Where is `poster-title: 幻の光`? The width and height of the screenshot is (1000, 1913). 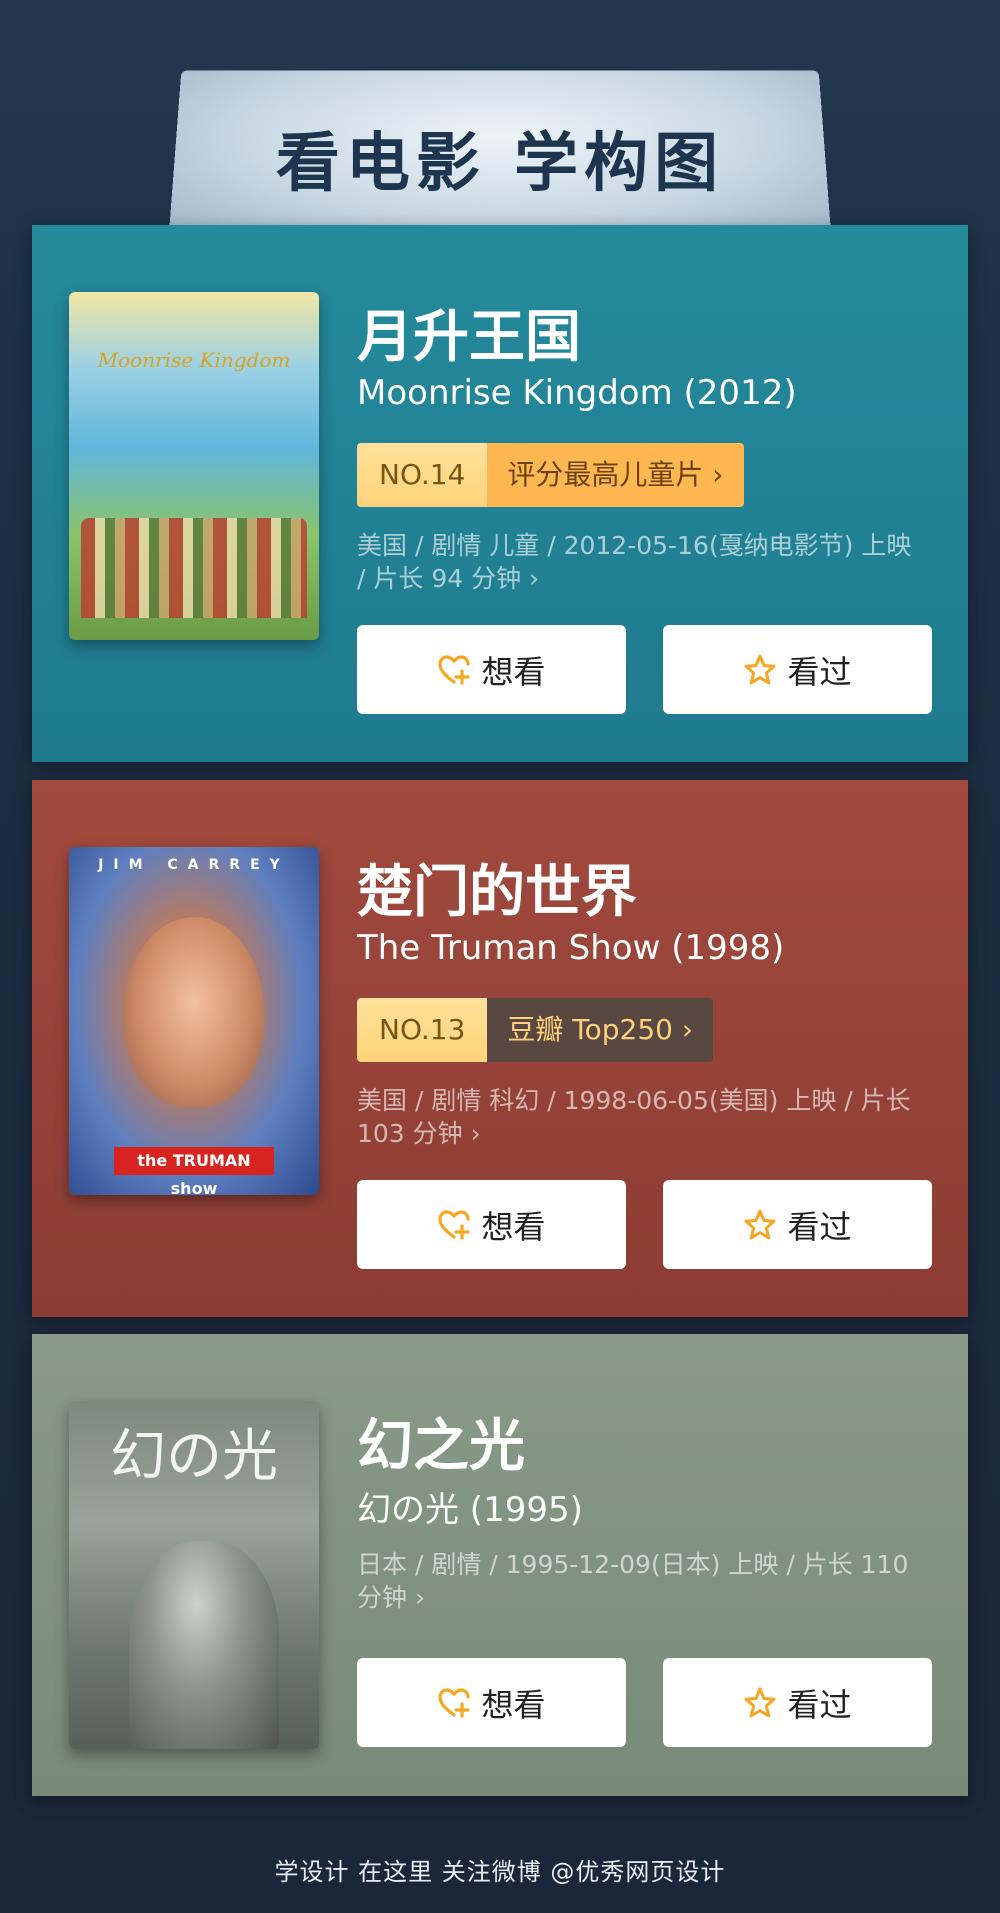 poster-title: 幻の光 is located at coordinates (194, 1451).